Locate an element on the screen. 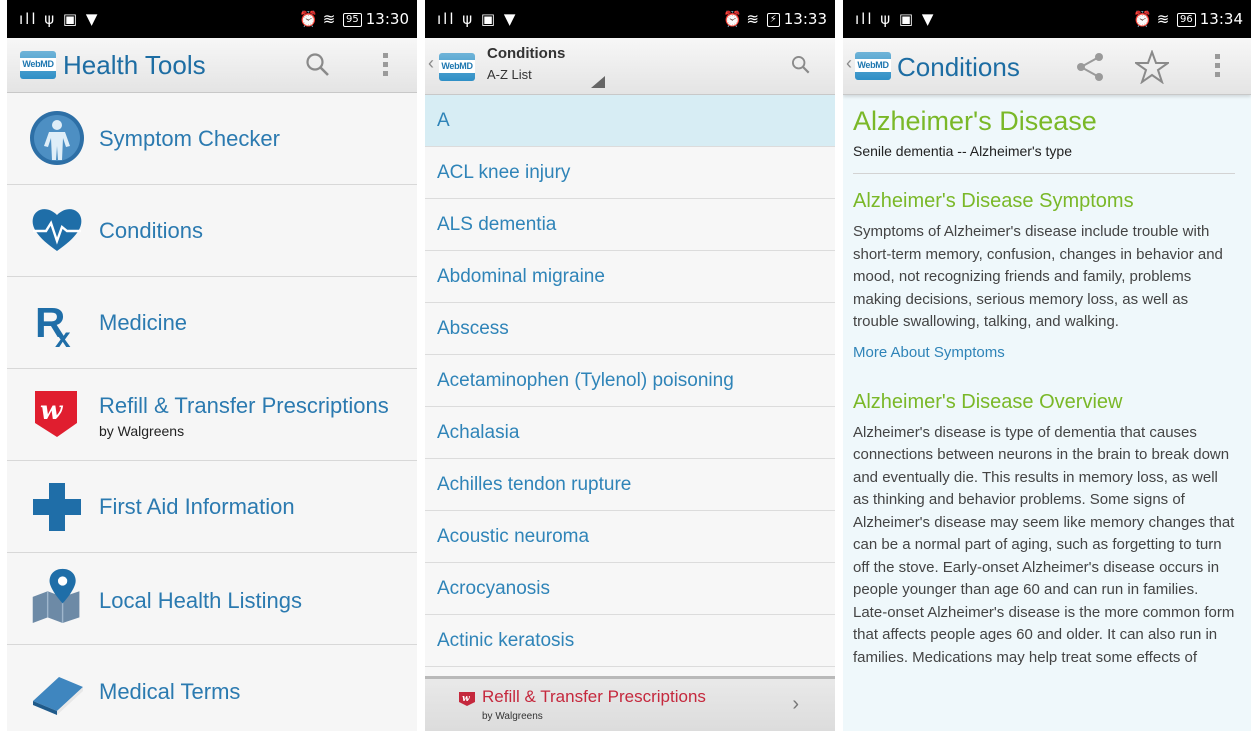  menu-item-first-aid: First Aid Information is located at coordinates (212, 507).